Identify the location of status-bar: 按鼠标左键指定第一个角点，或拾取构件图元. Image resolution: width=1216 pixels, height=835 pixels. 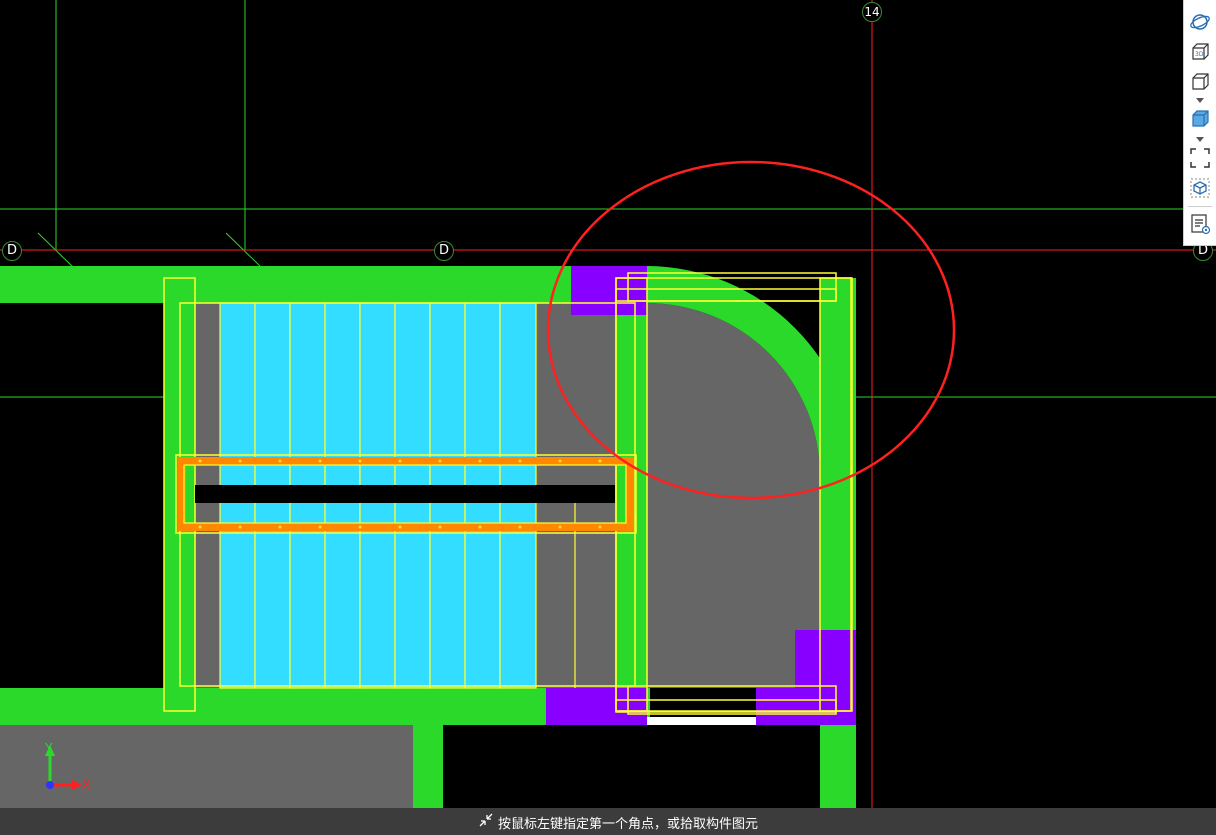
(608, 821).